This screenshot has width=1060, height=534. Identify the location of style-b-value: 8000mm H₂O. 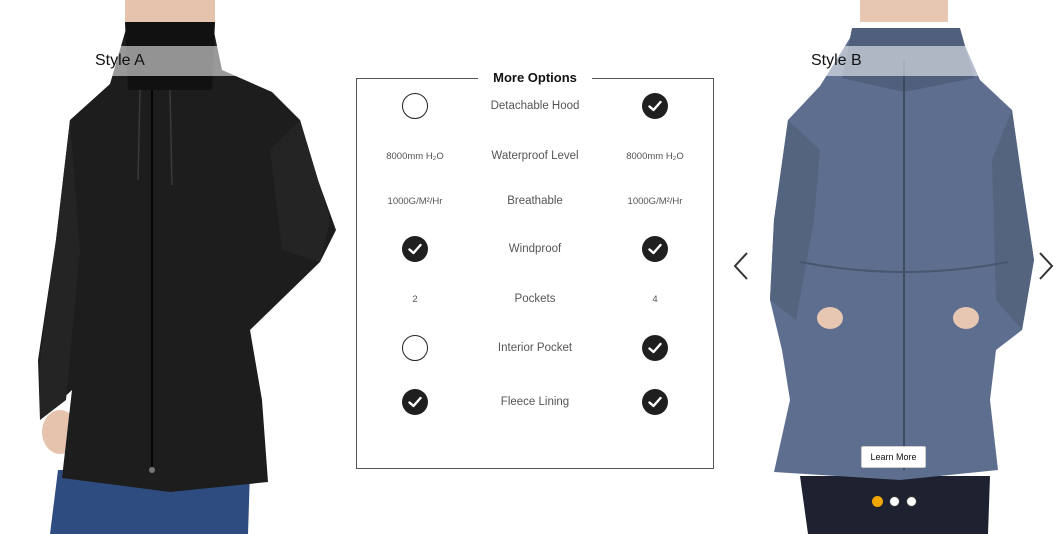
(655, 156).